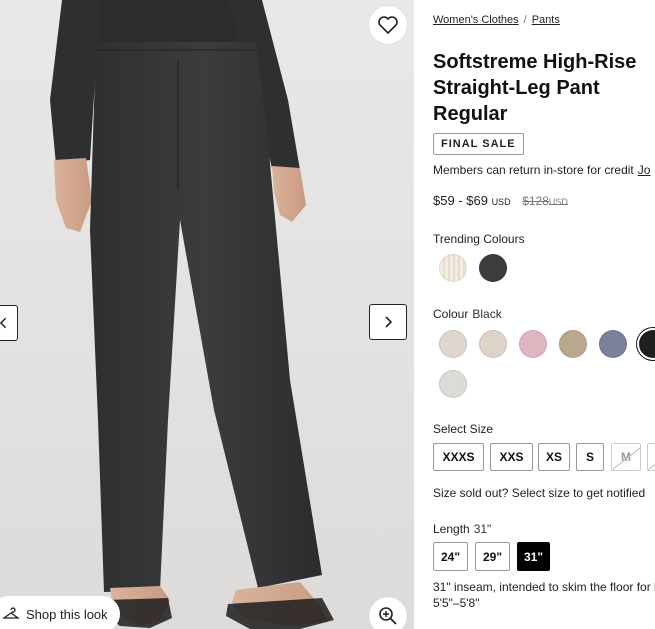 This screenshot has width=655, height=629. What do you see at coordinates (470, 114) in the screenshot?
I see `product-title-line: Regular` at bounding box center [470, 114].